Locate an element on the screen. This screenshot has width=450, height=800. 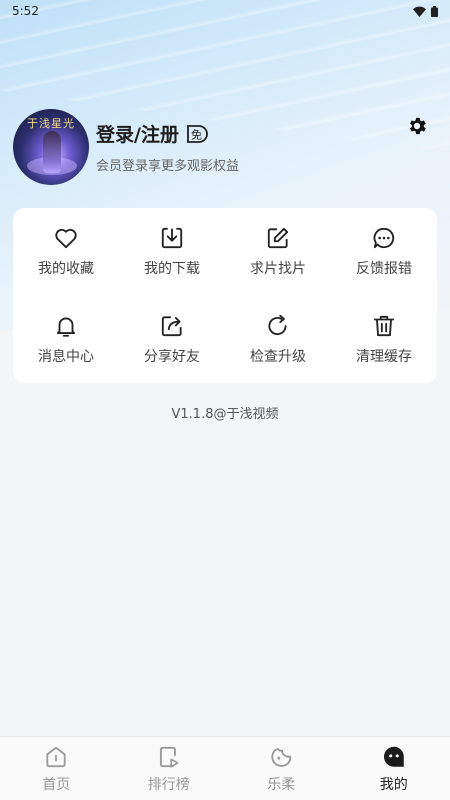
profile-header: 于浅星光 登录/注册 免 会员登录享更多观影权益 is located at coordinates (225, 147).